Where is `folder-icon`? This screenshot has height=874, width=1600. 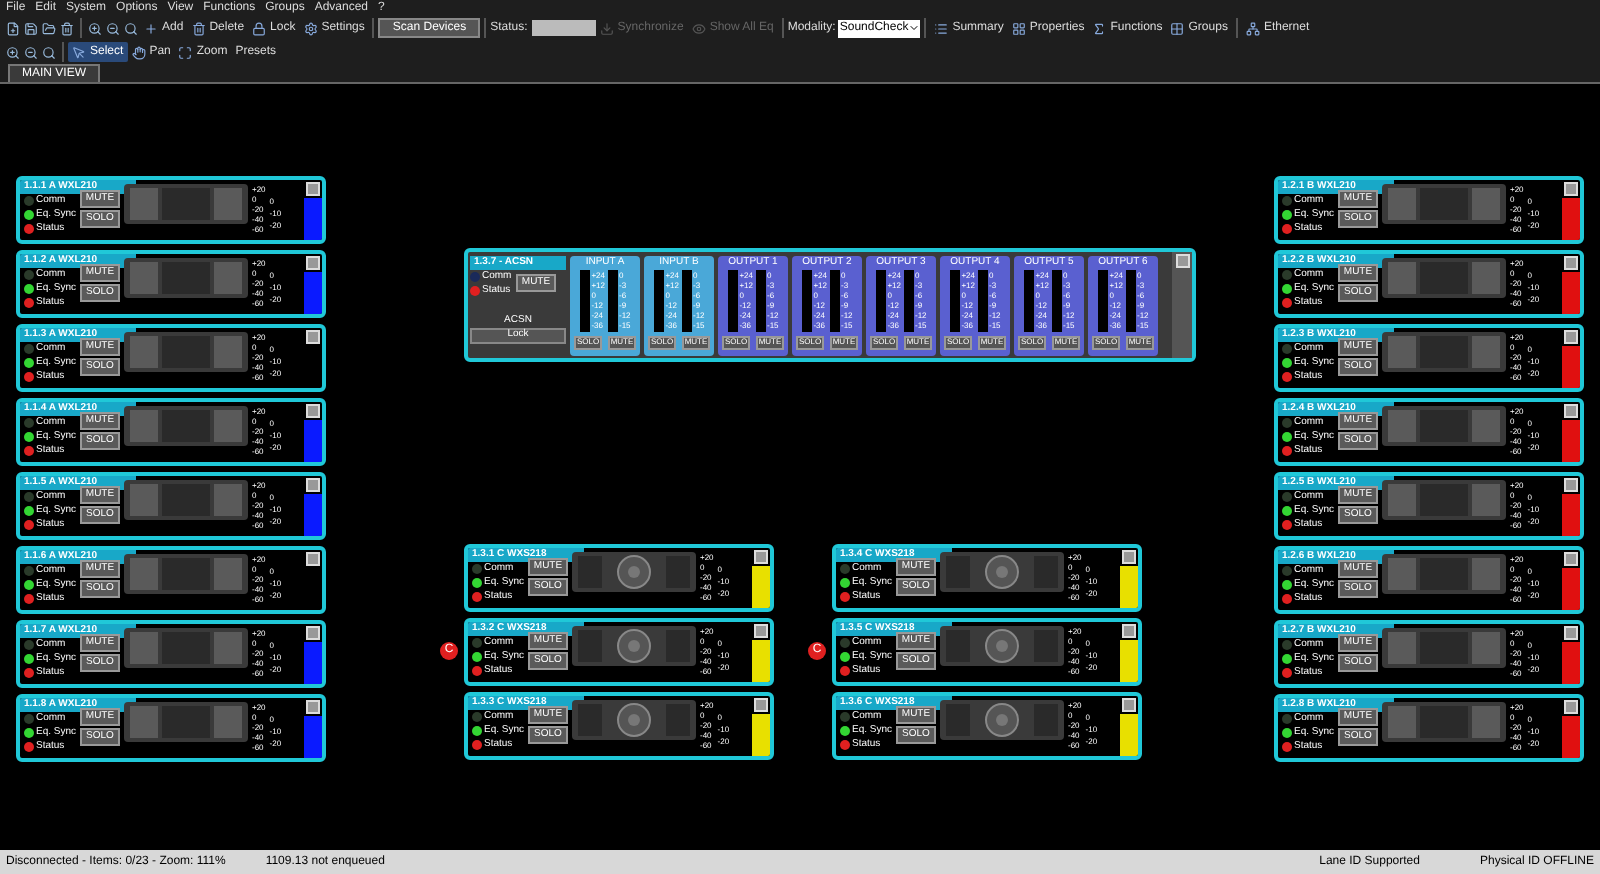
folder-icon is located at coordinates (49, 28).